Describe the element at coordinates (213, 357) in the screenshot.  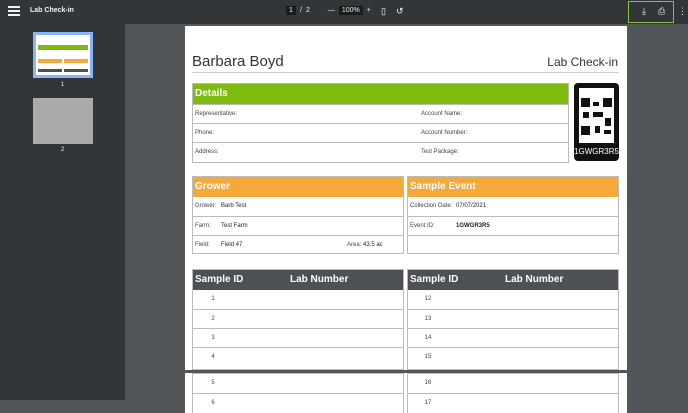
I see `sample-number: 4` at that location.